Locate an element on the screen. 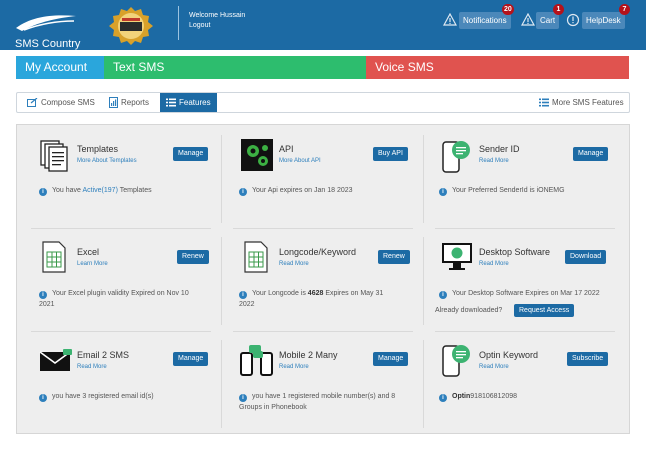  mobile2many-title: Mobile 2 Many is located at coordinates (308, 355).